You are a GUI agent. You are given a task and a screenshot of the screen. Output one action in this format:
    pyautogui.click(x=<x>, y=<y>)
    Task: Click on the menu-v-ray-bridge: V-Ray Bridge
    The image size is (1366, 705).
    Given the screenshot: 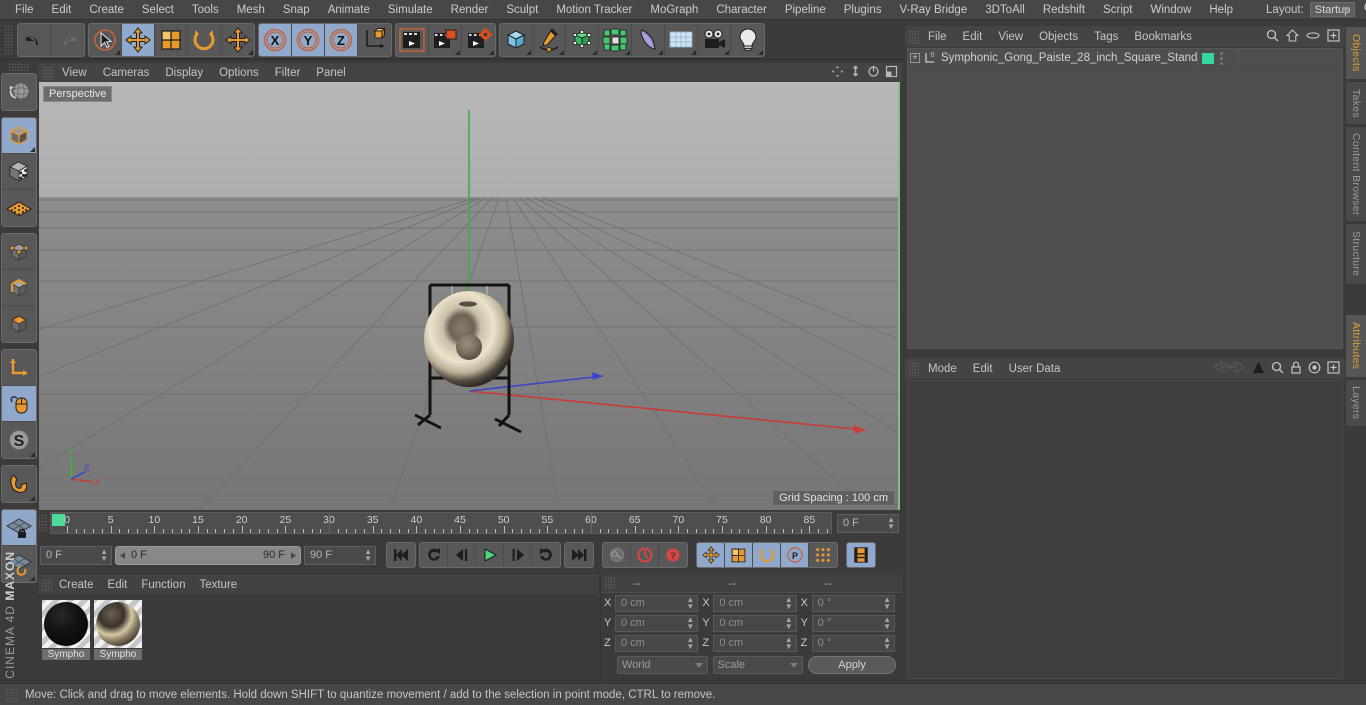 What is the action you would take?
    pyautogui.click(x=933, y=10)
    